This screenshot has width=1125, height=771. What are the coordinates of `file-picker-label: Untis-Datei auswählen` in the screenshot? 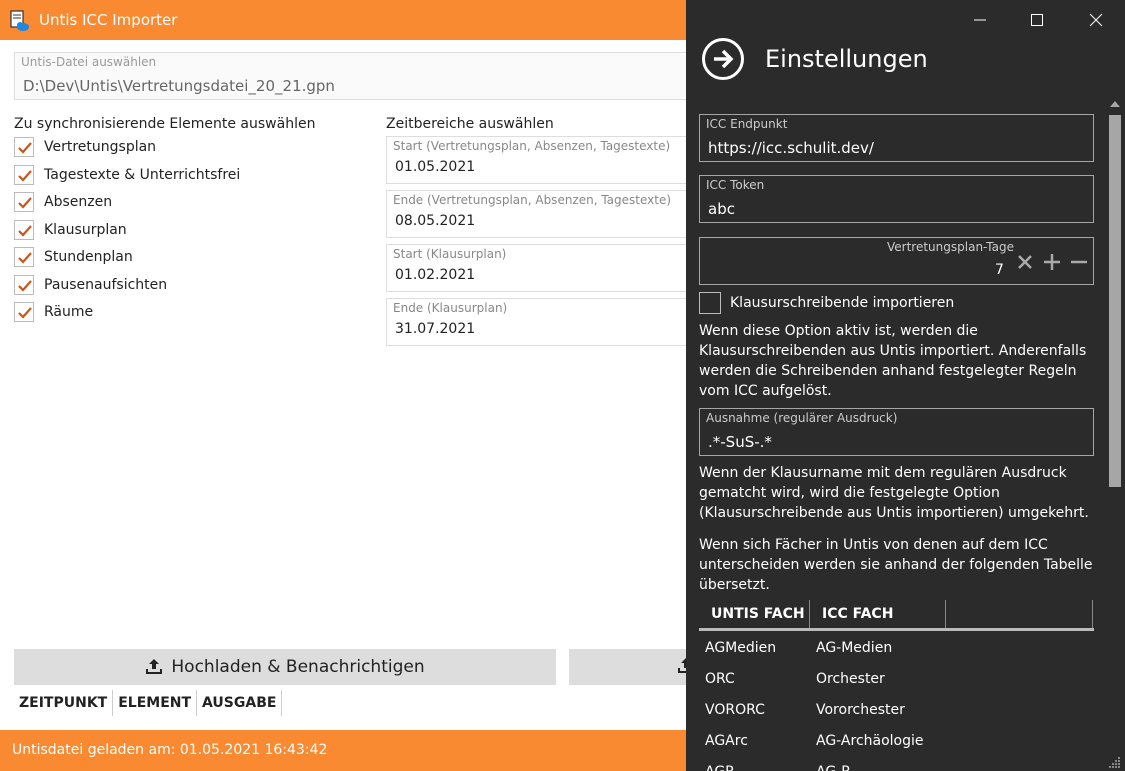 It's located at (89, 62).